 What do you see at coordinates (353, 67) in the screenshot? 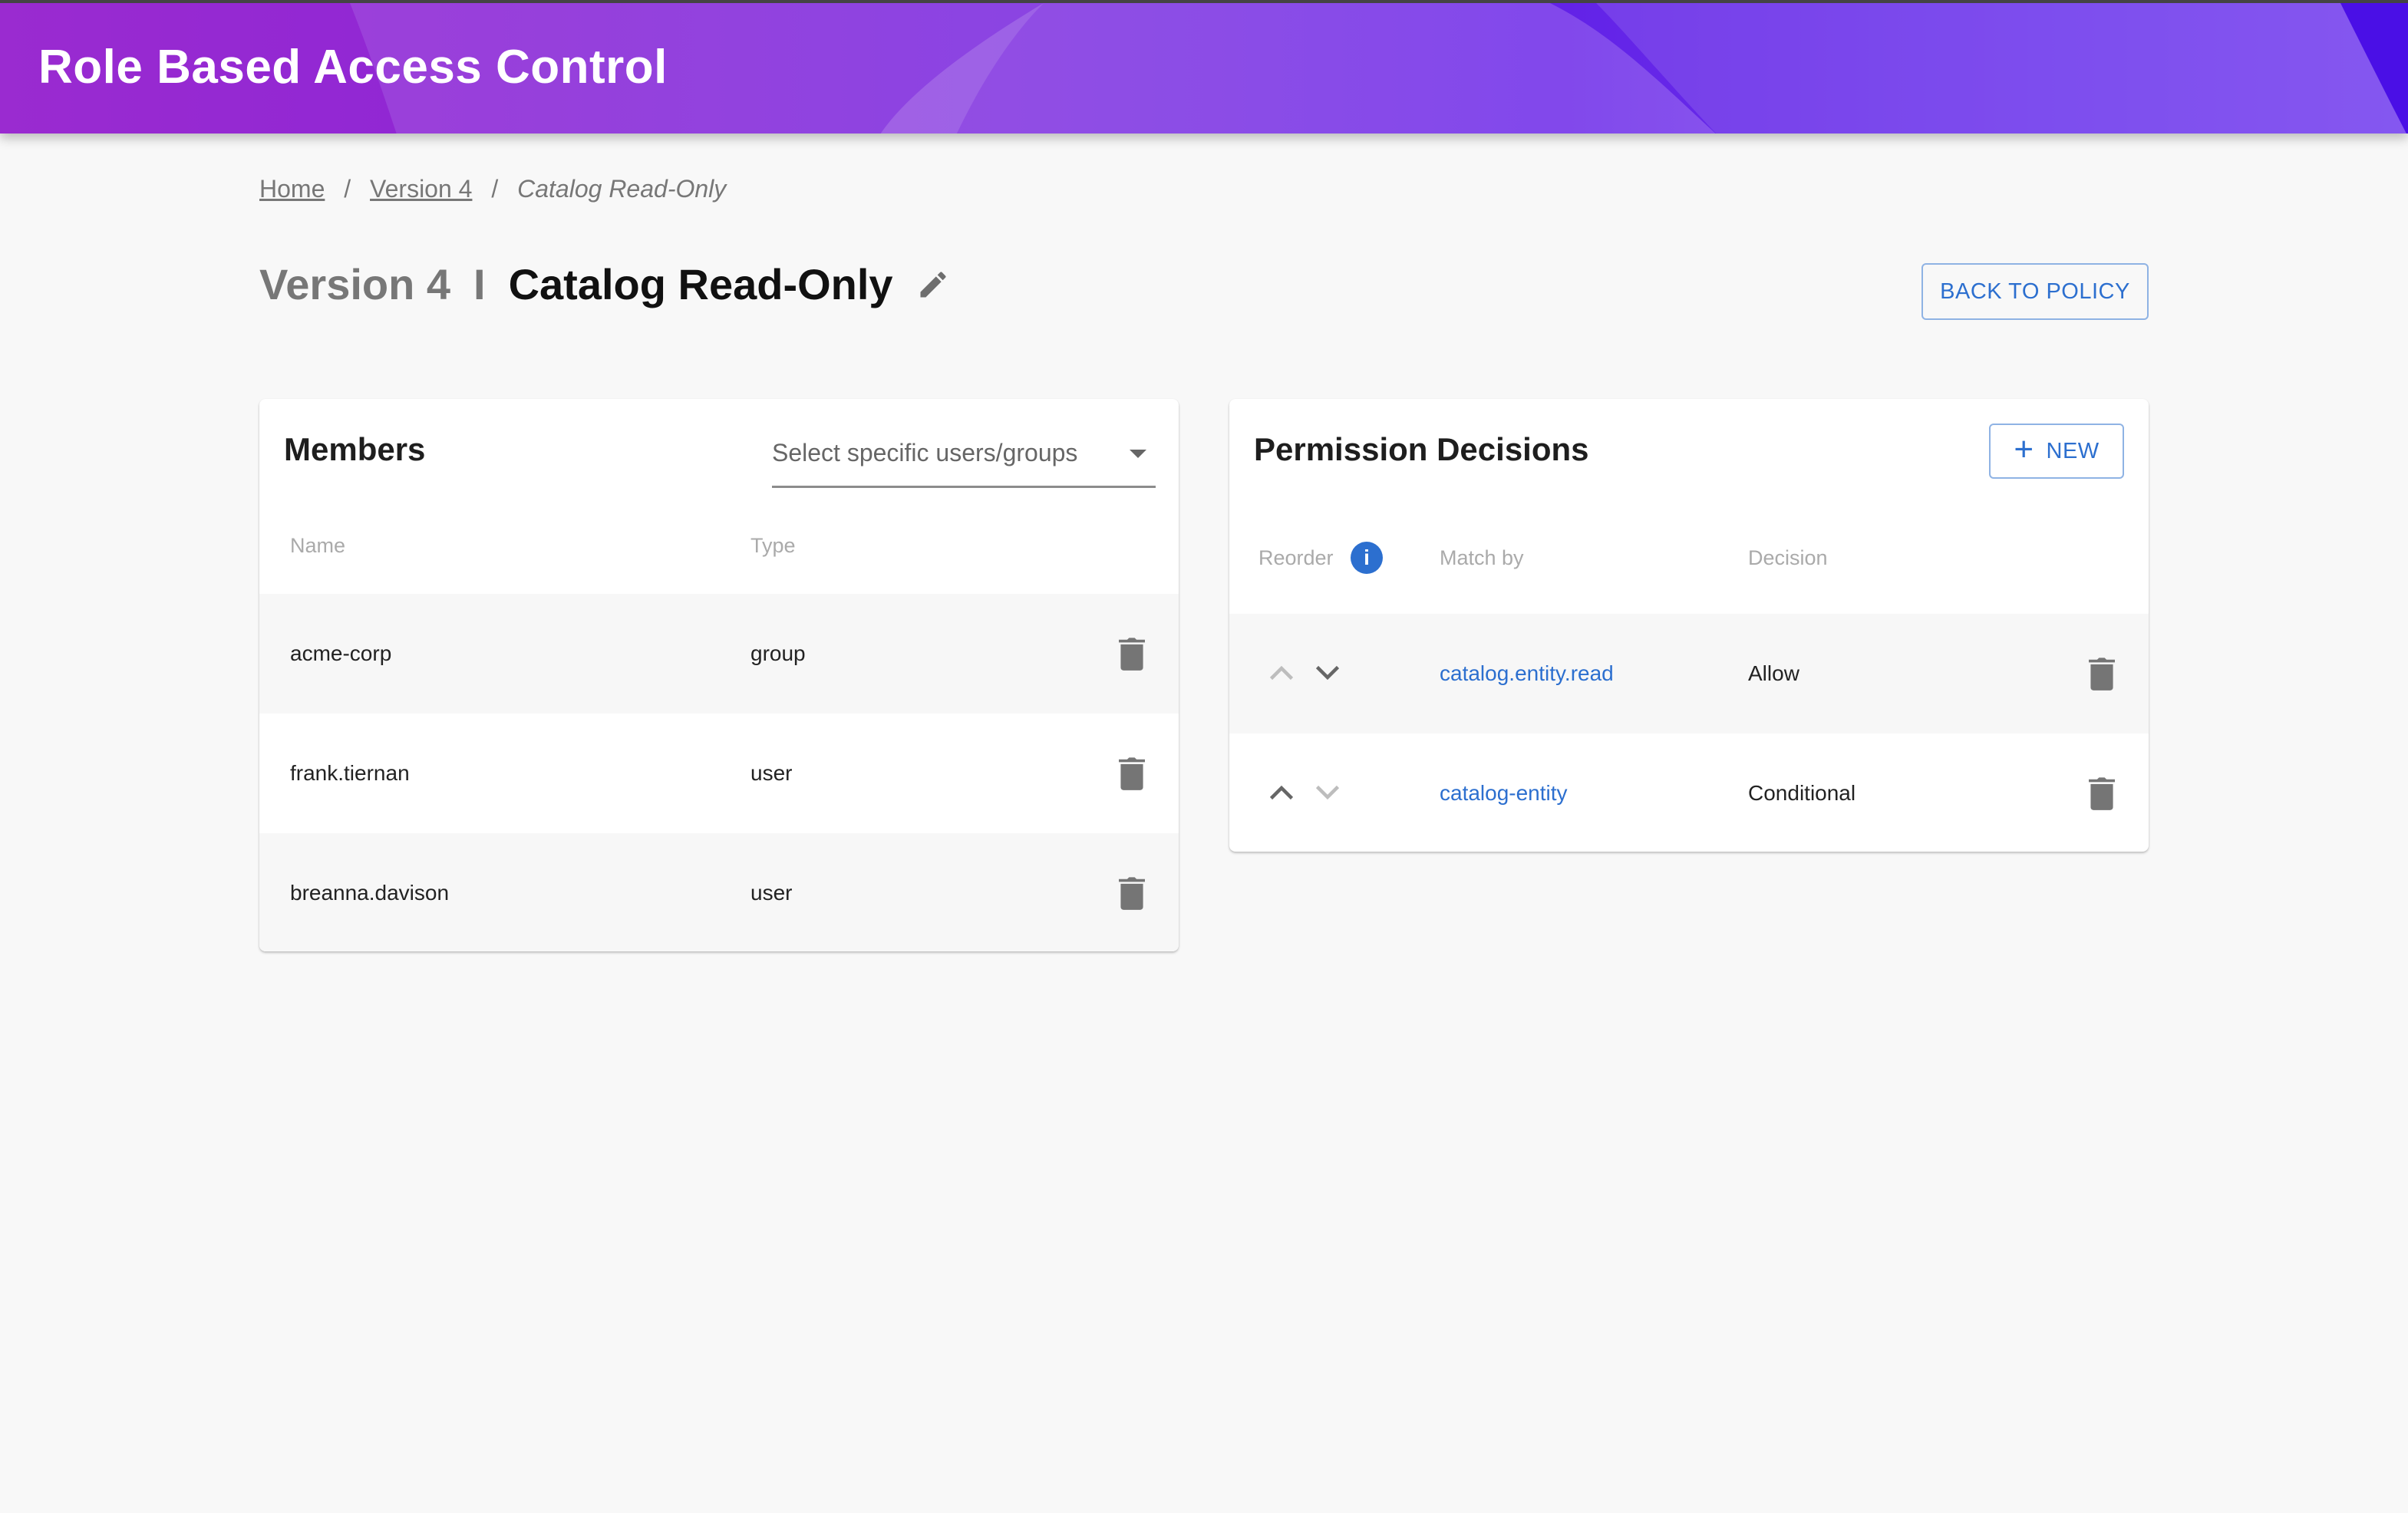
I see `app-title: Role Based Access Control` at bounding box center [353, 67].